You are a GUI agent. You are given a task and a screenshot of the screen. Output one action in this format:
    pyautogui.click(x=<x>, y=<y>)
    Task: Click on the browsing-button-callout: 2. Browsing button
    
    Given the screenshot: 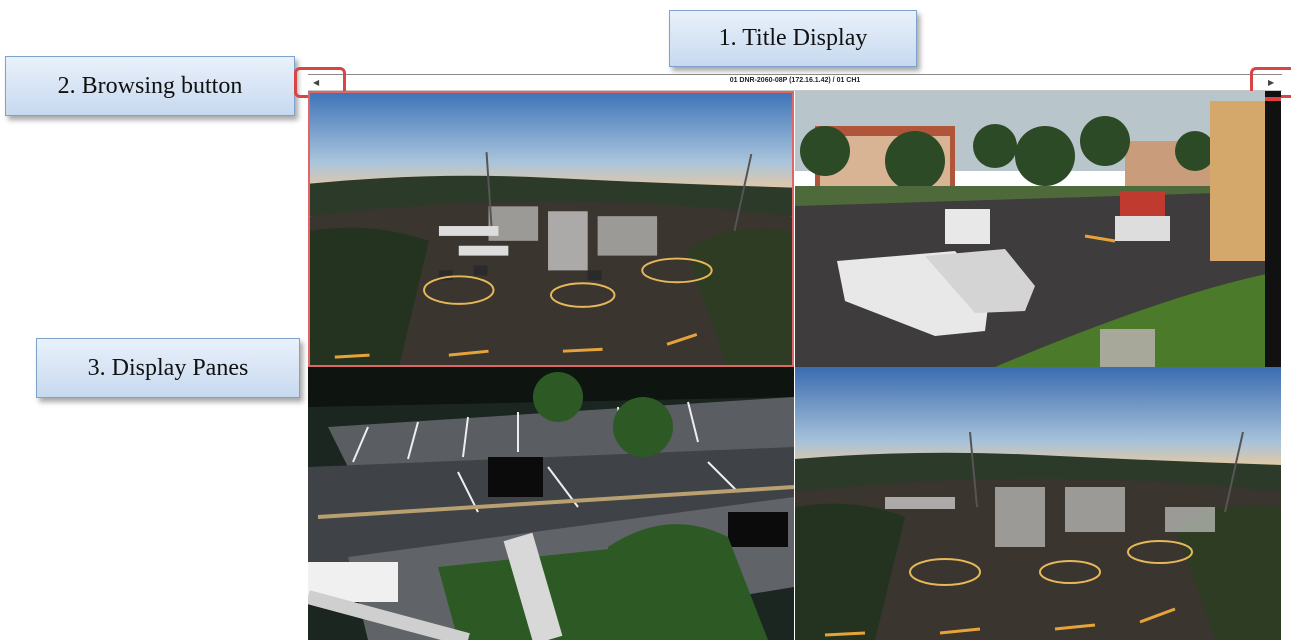 What is the action you would take?
    pyautogui.click(x=150, y=86)
    